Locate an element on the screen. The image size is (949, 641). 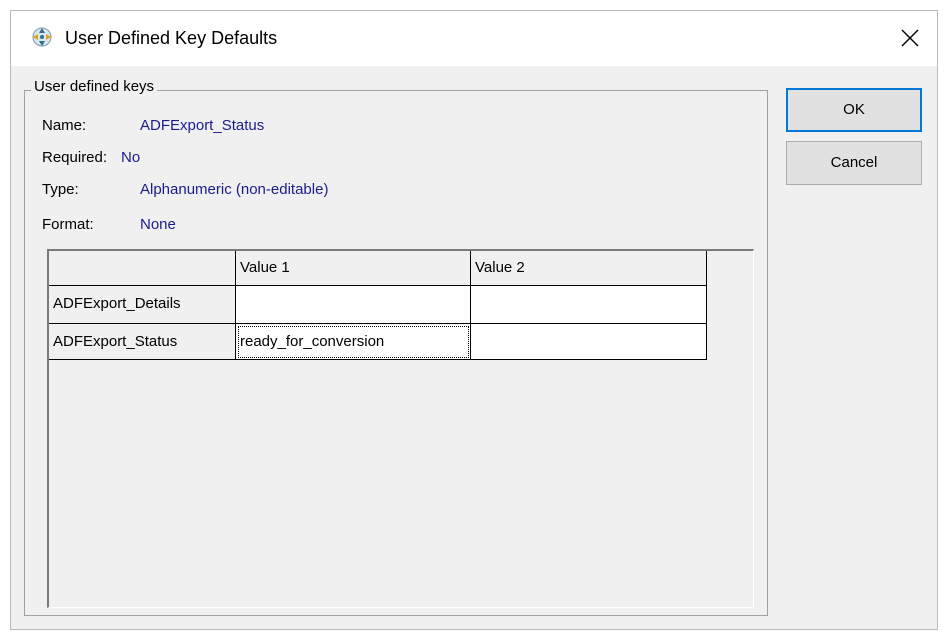
required-label: Required: is located at coordinates (75, 157).